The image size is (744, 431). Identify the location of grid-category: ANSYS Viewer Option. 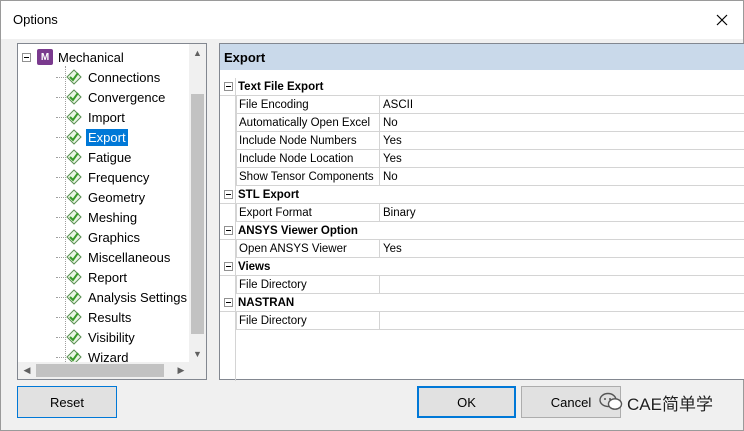
(482, 231).